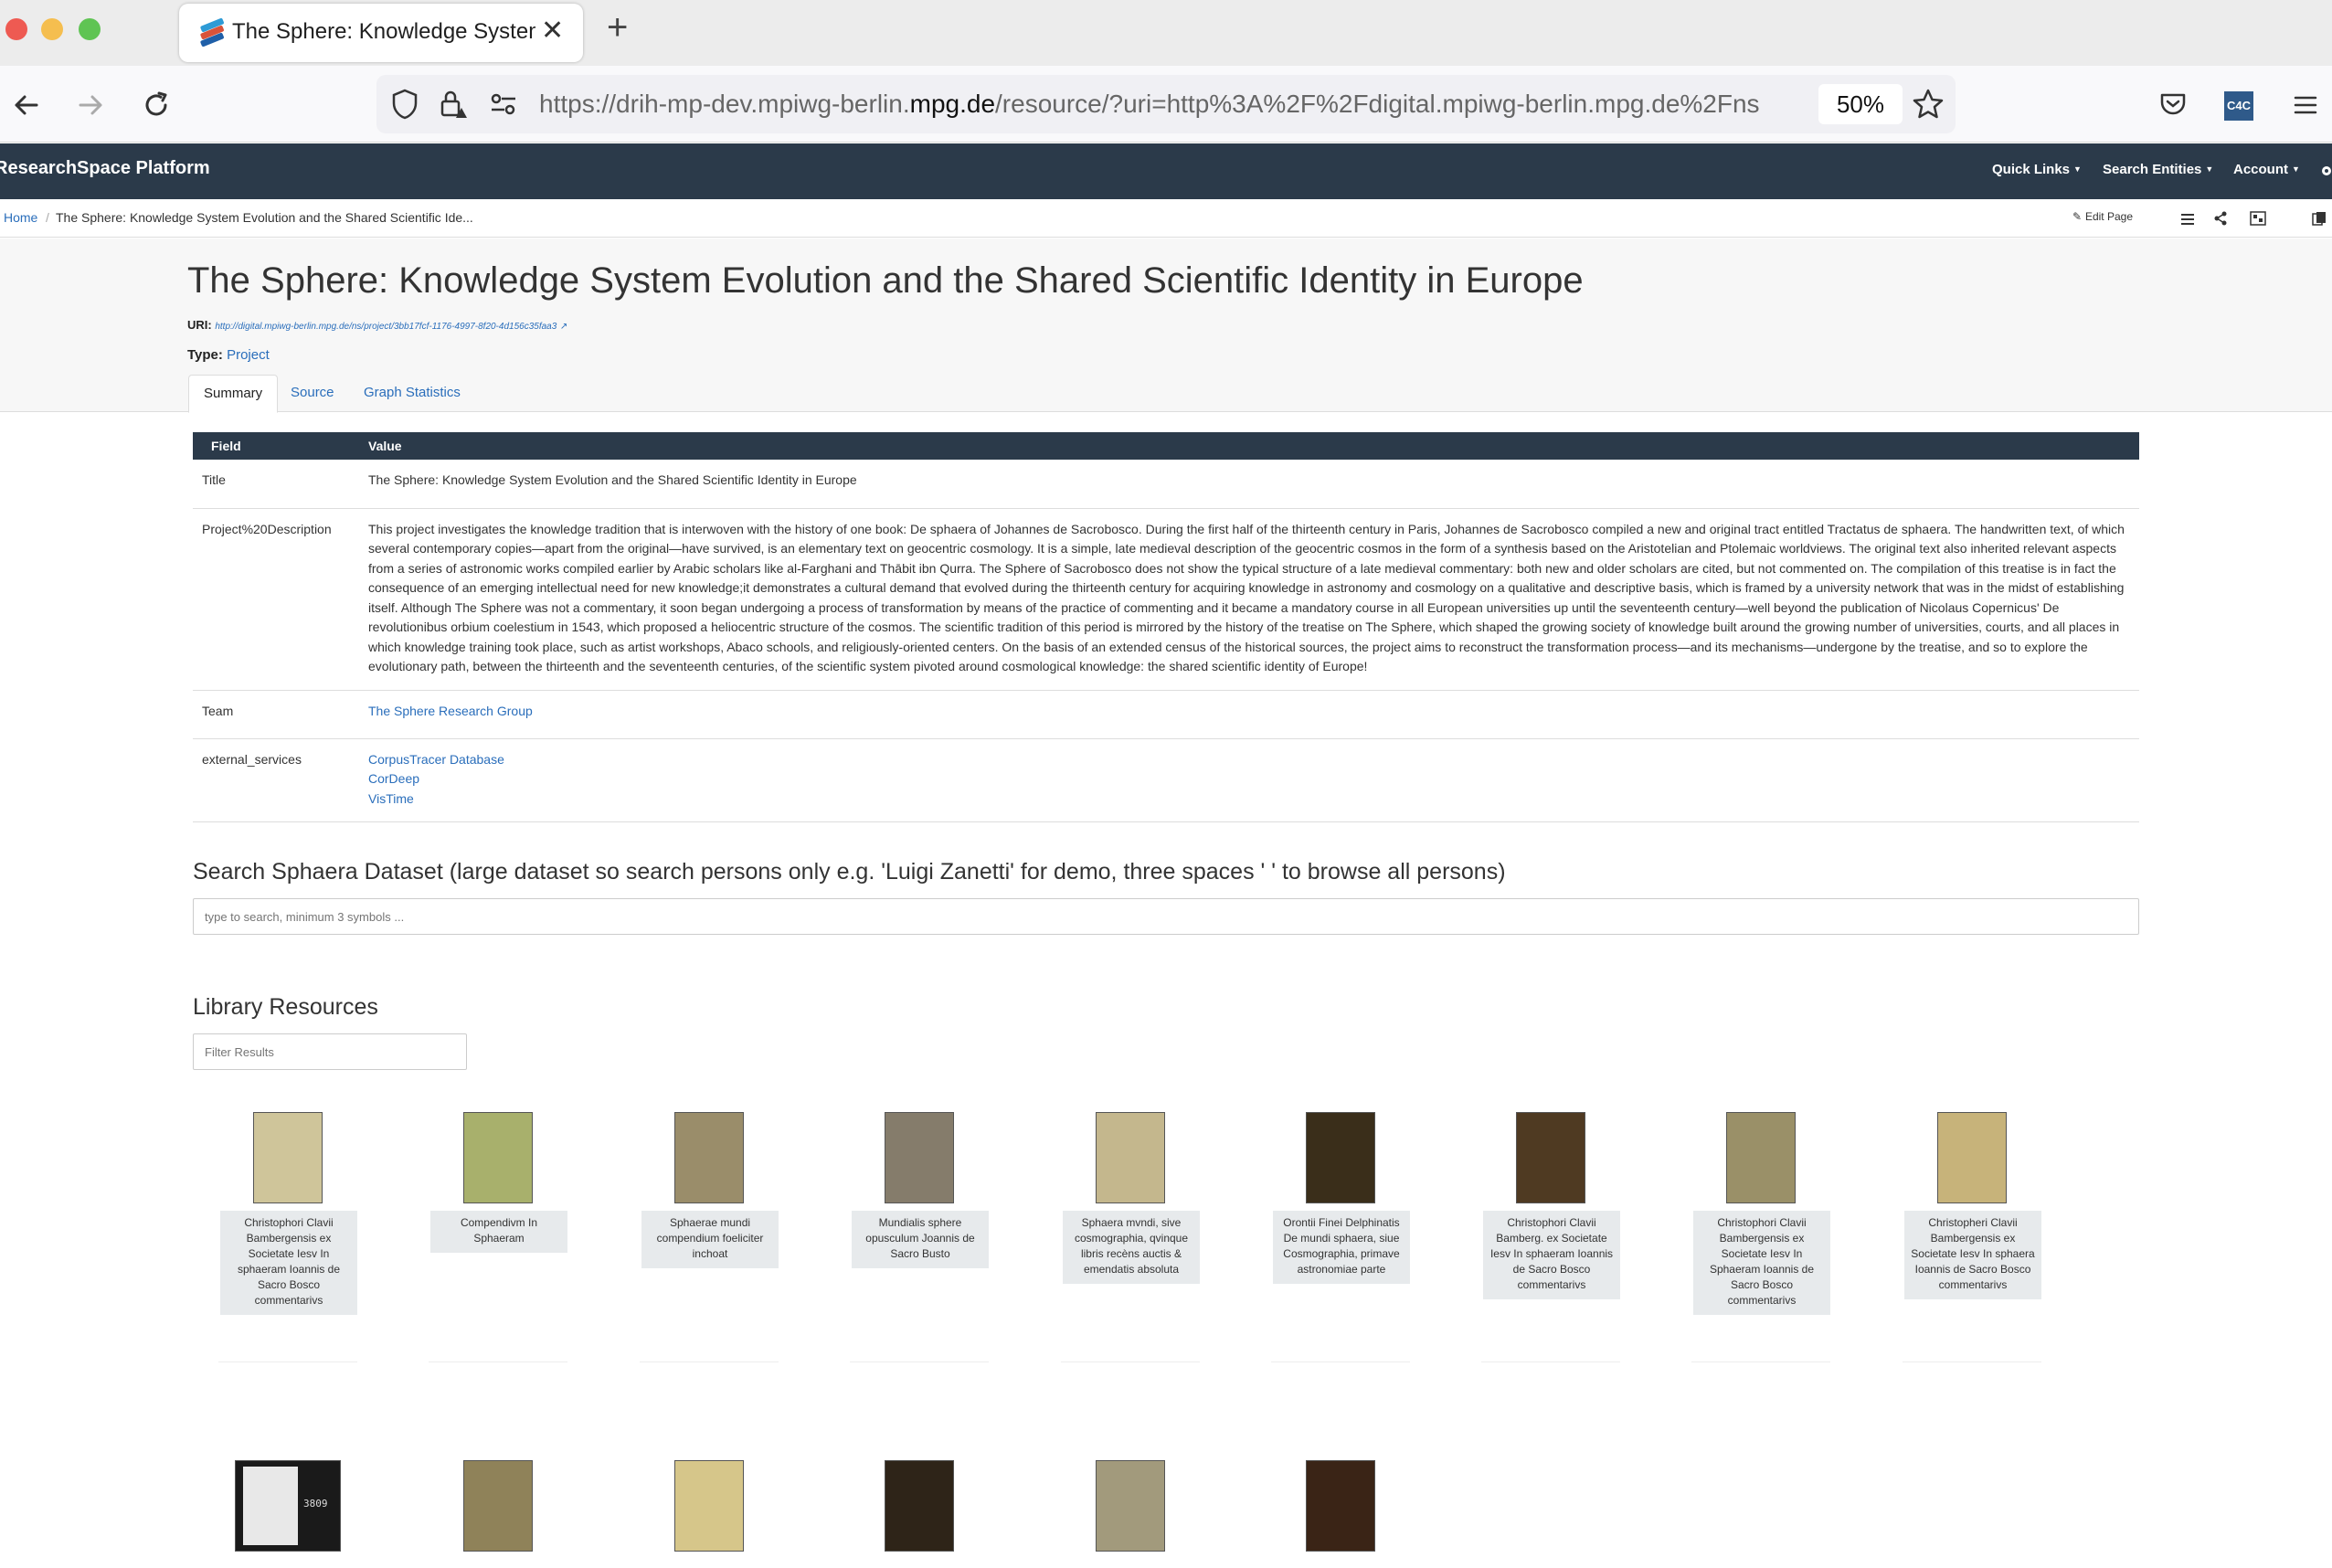  I want to click on tab-source: Source, so click(312, 394).